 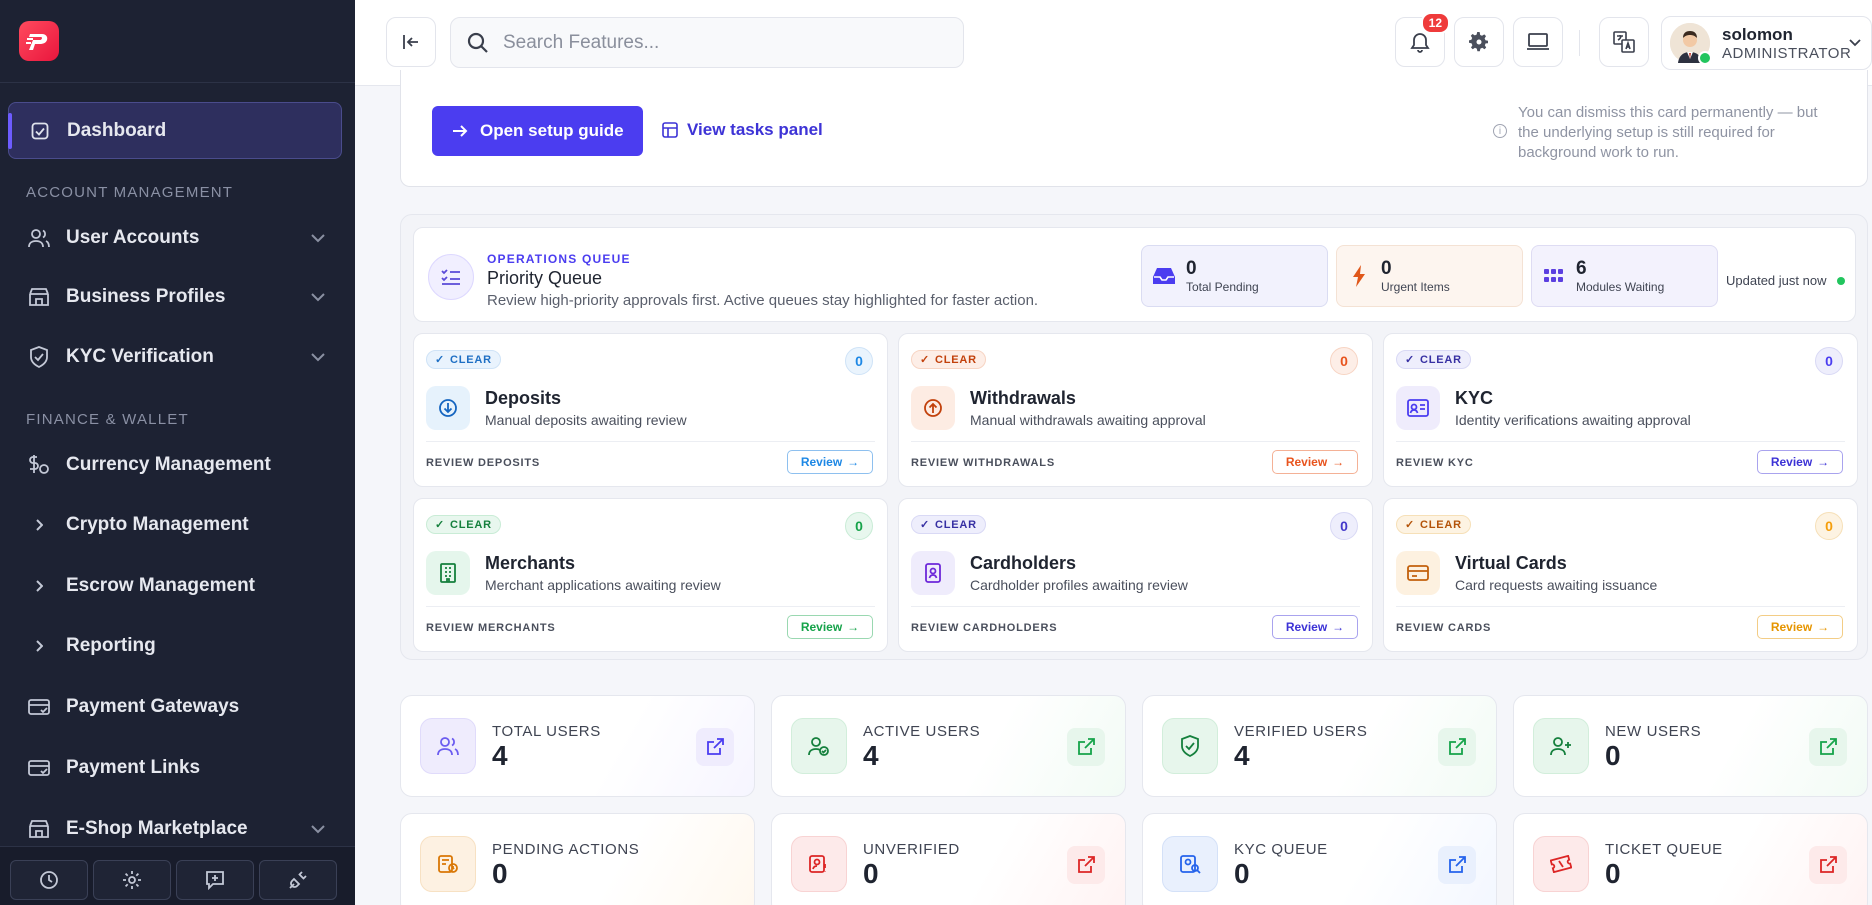 I want to click on open-setup-guide-button: Open setup guide, so click(x=537, y=131).